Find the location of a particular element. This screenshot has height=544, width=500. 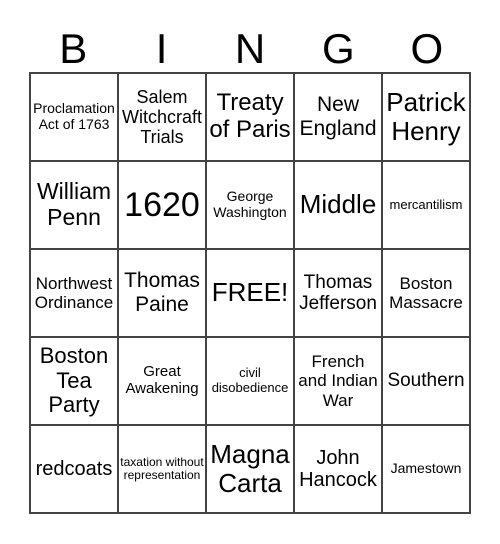

bingo-header: B I N G O is located at coordinates (250, 49).